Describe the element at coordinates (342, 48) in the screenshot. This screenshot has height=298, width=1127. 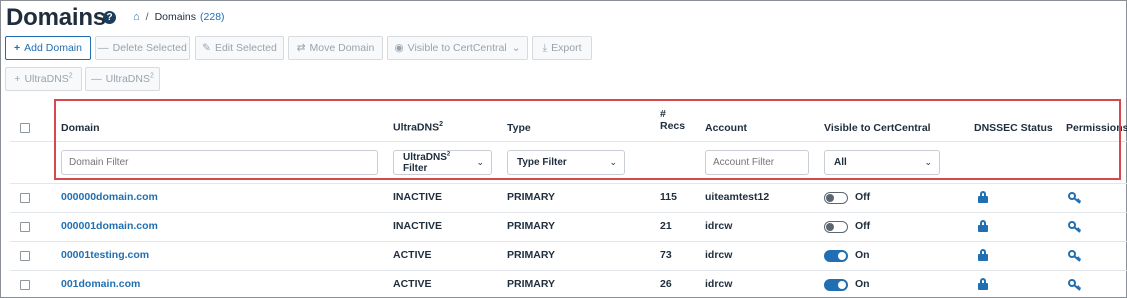
I see `move-domain-label: Move Domain` at that location.